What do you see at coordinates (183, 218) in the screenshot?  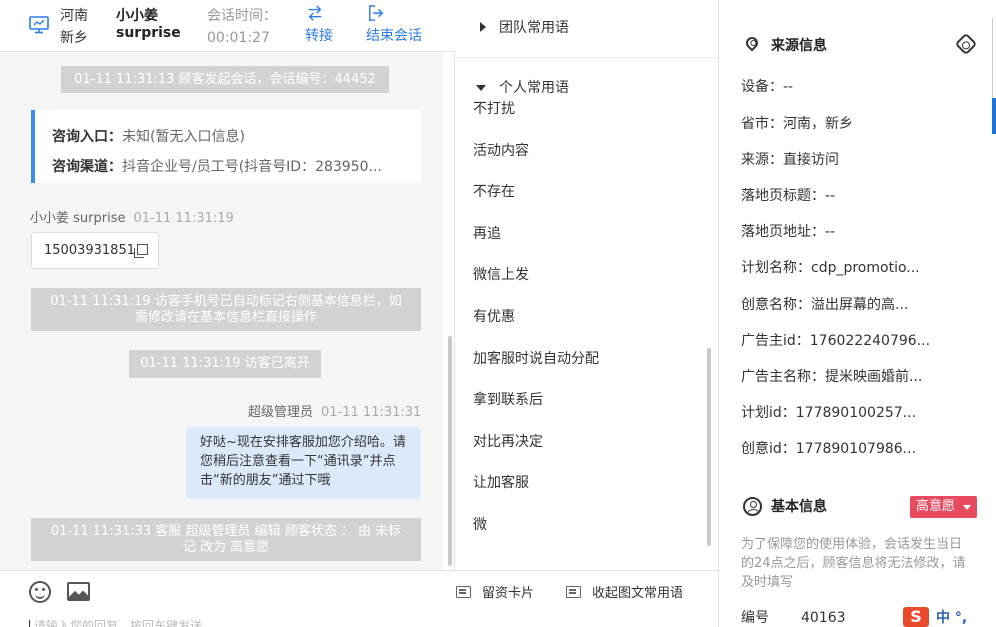 I see `visitor-timestamp: 01-11 11:31:19` at bounding box center [183, 218].